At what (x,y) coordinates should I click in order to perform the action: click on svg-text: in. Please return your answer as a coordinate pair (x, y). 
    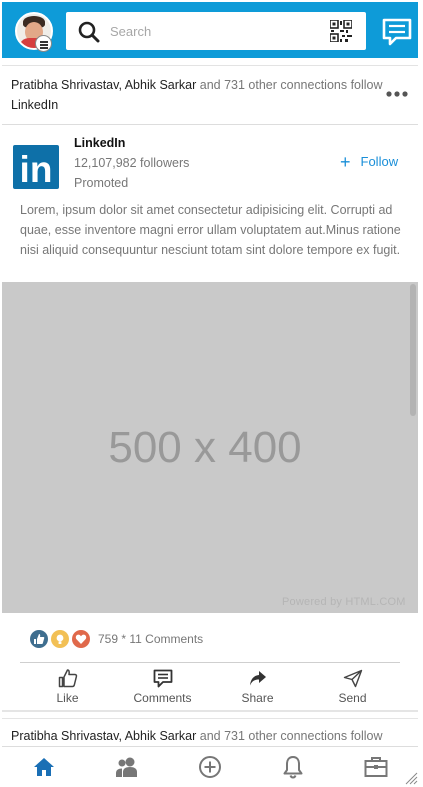
    Looking at the image, I should click on (36, 169).